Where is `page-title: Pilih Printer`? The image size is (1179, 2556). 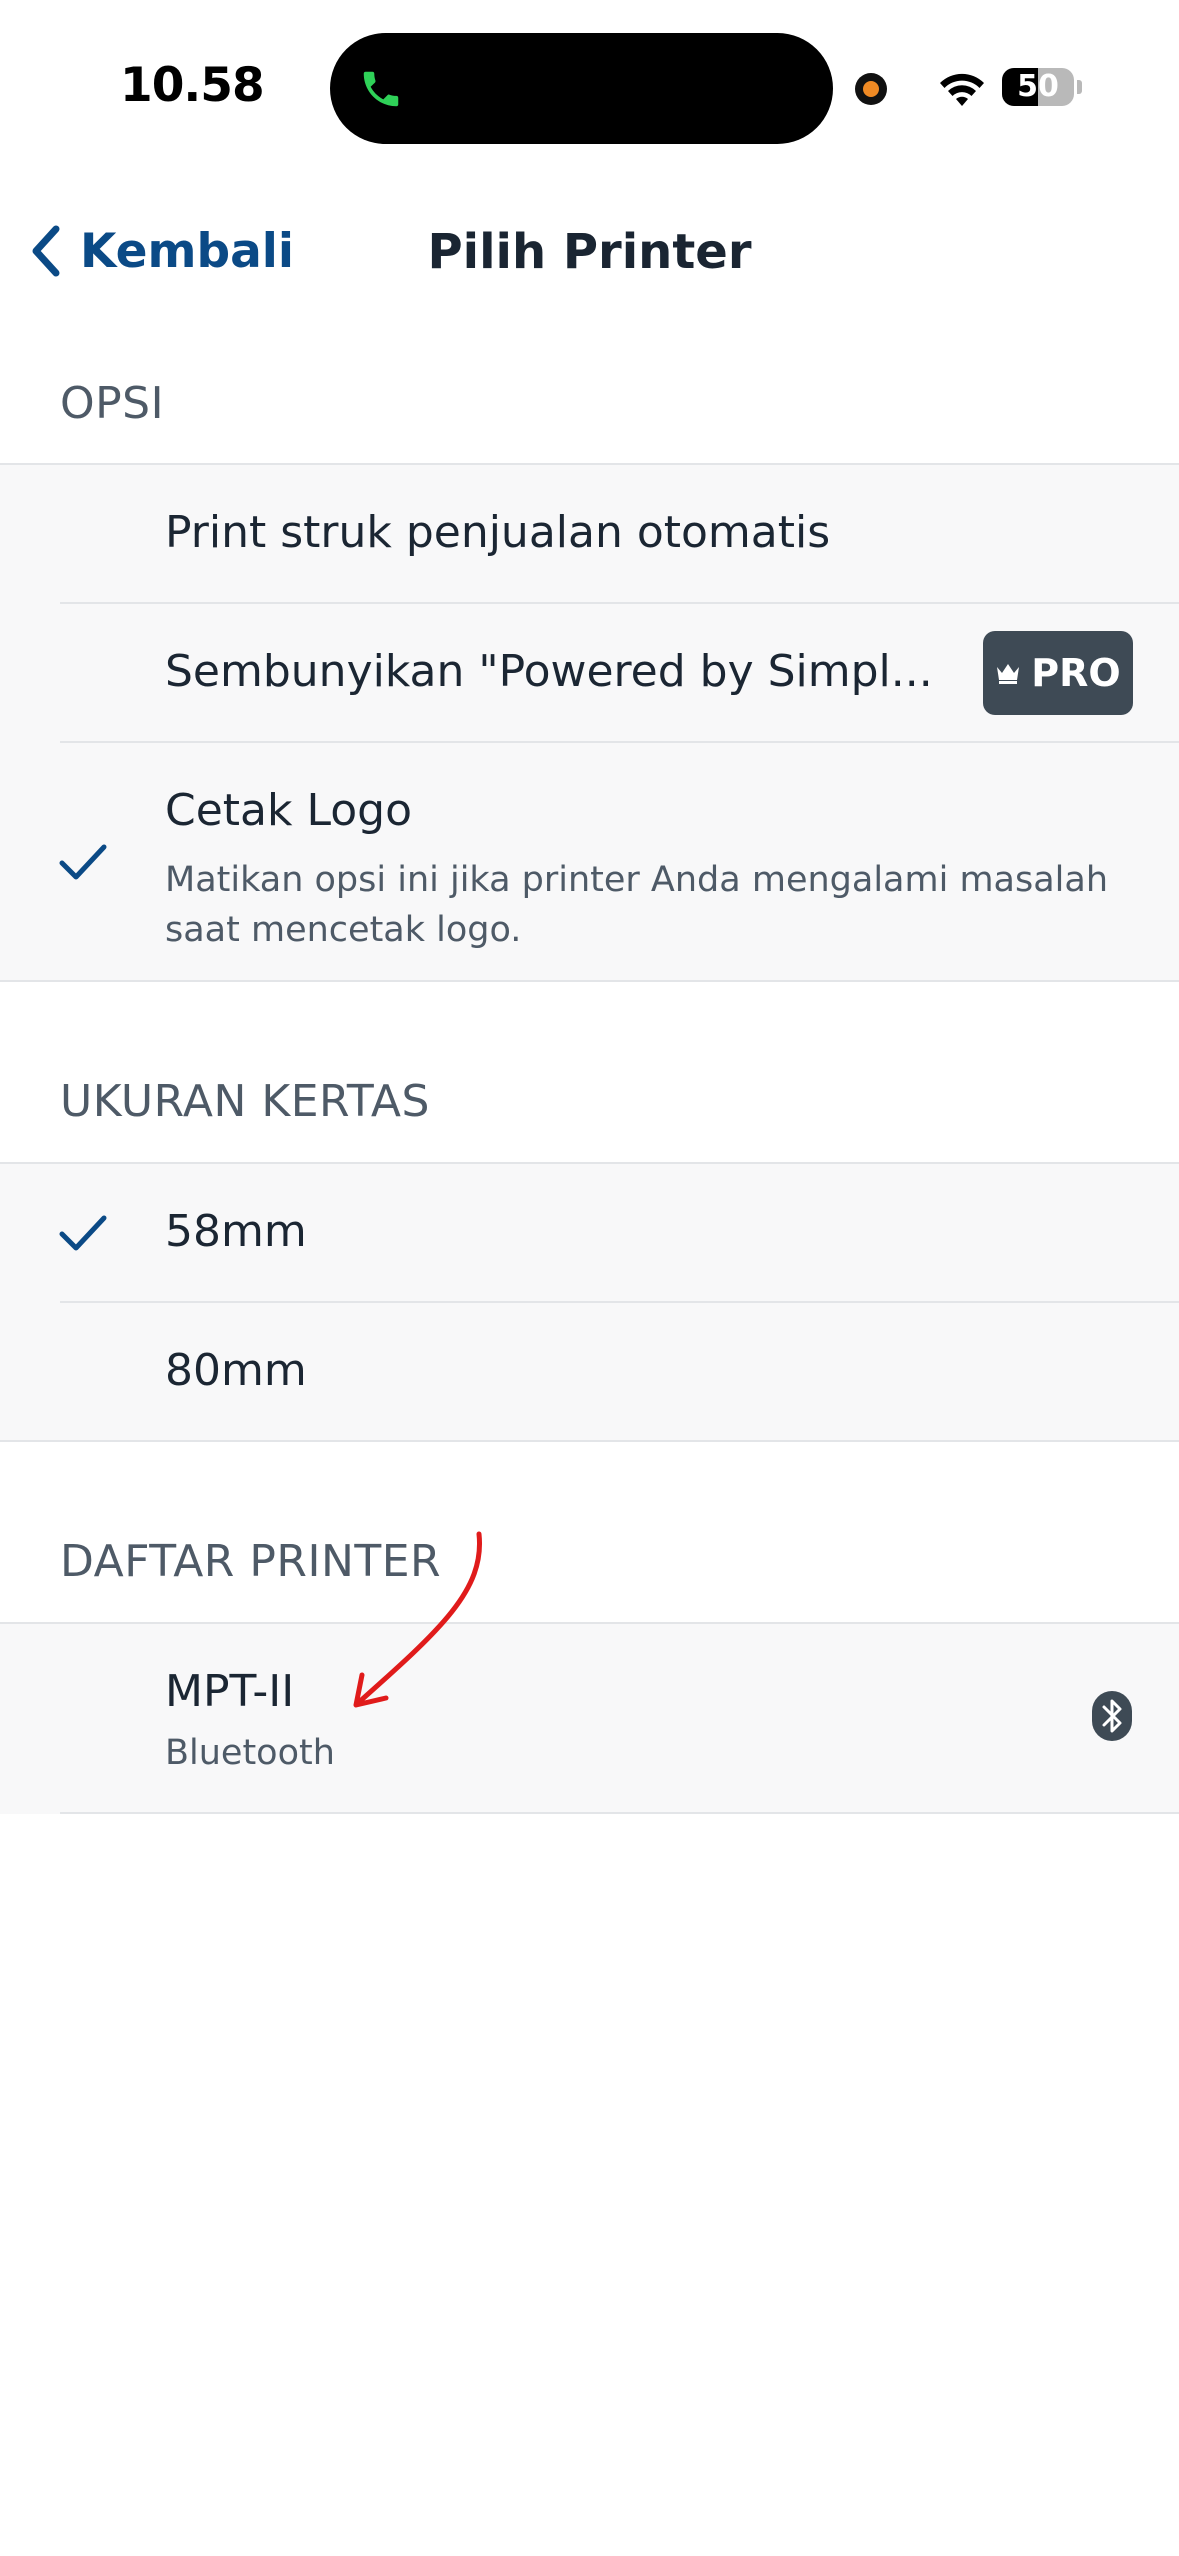
page-title: Pilih Printer is located at coordinates (589, 252).